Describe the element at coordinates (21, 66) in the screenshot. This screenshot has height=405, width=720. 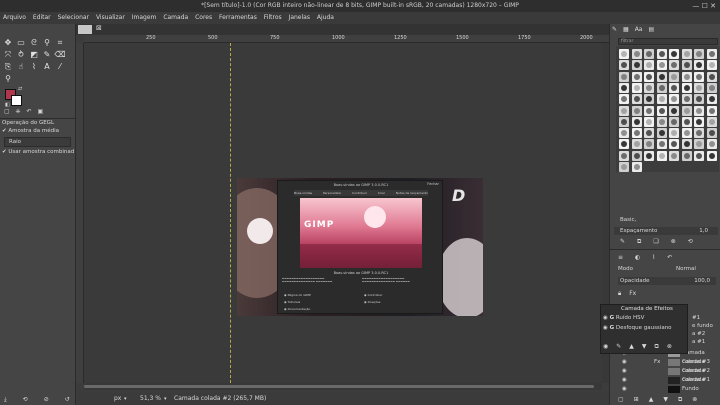
I see `smudge-tool-icon: ☝` at that location.